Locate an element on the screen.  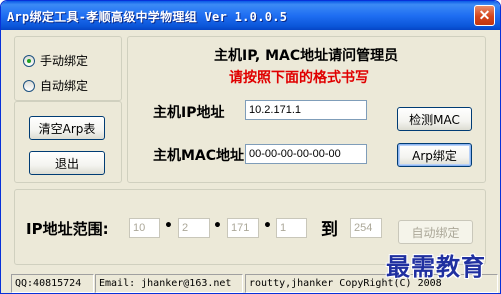
range-octet1-input: 10 is located at coordinates (144, 228).